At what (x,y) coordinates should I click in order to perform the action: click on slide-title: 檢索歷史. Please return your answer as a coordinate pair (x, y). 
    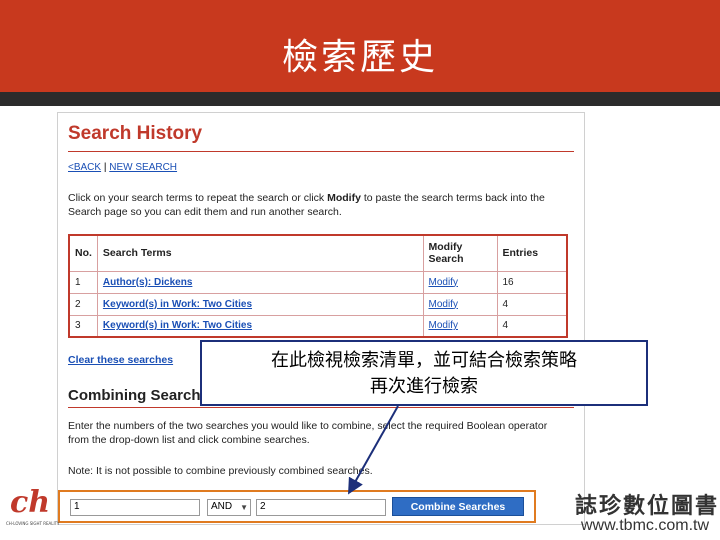
    Looking at the image, I should click on (359, 57).